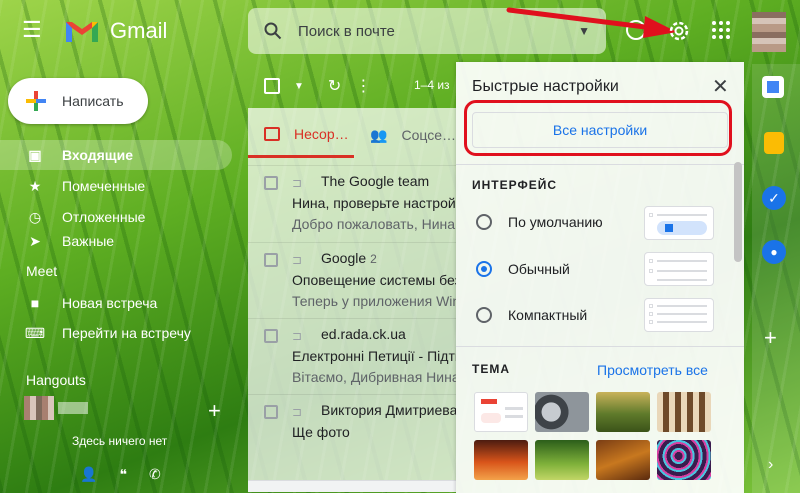  I want to click on people-icon: 👥, so click(379, 134).